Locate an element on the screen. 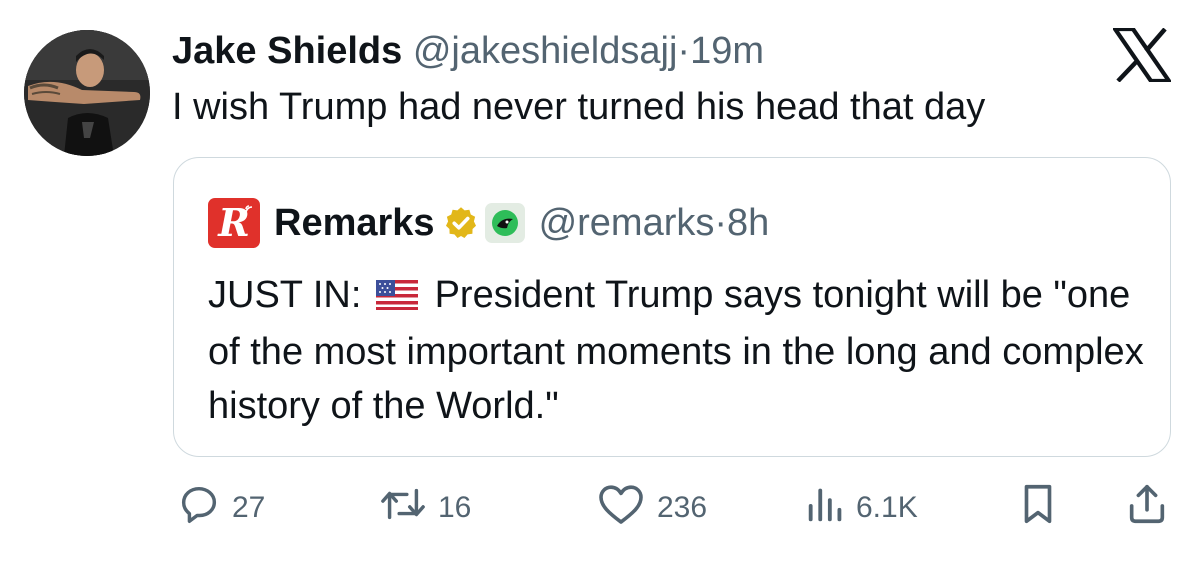  author-name: Jake Shields is located at coordinates (287, 51).